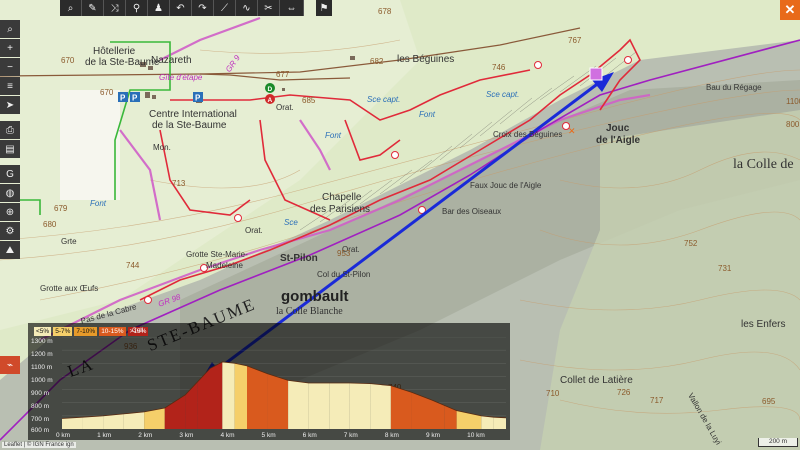  Describe the element at coordinates (179, 183) in the screenshot. I see `elevation-label: 713` at that location.